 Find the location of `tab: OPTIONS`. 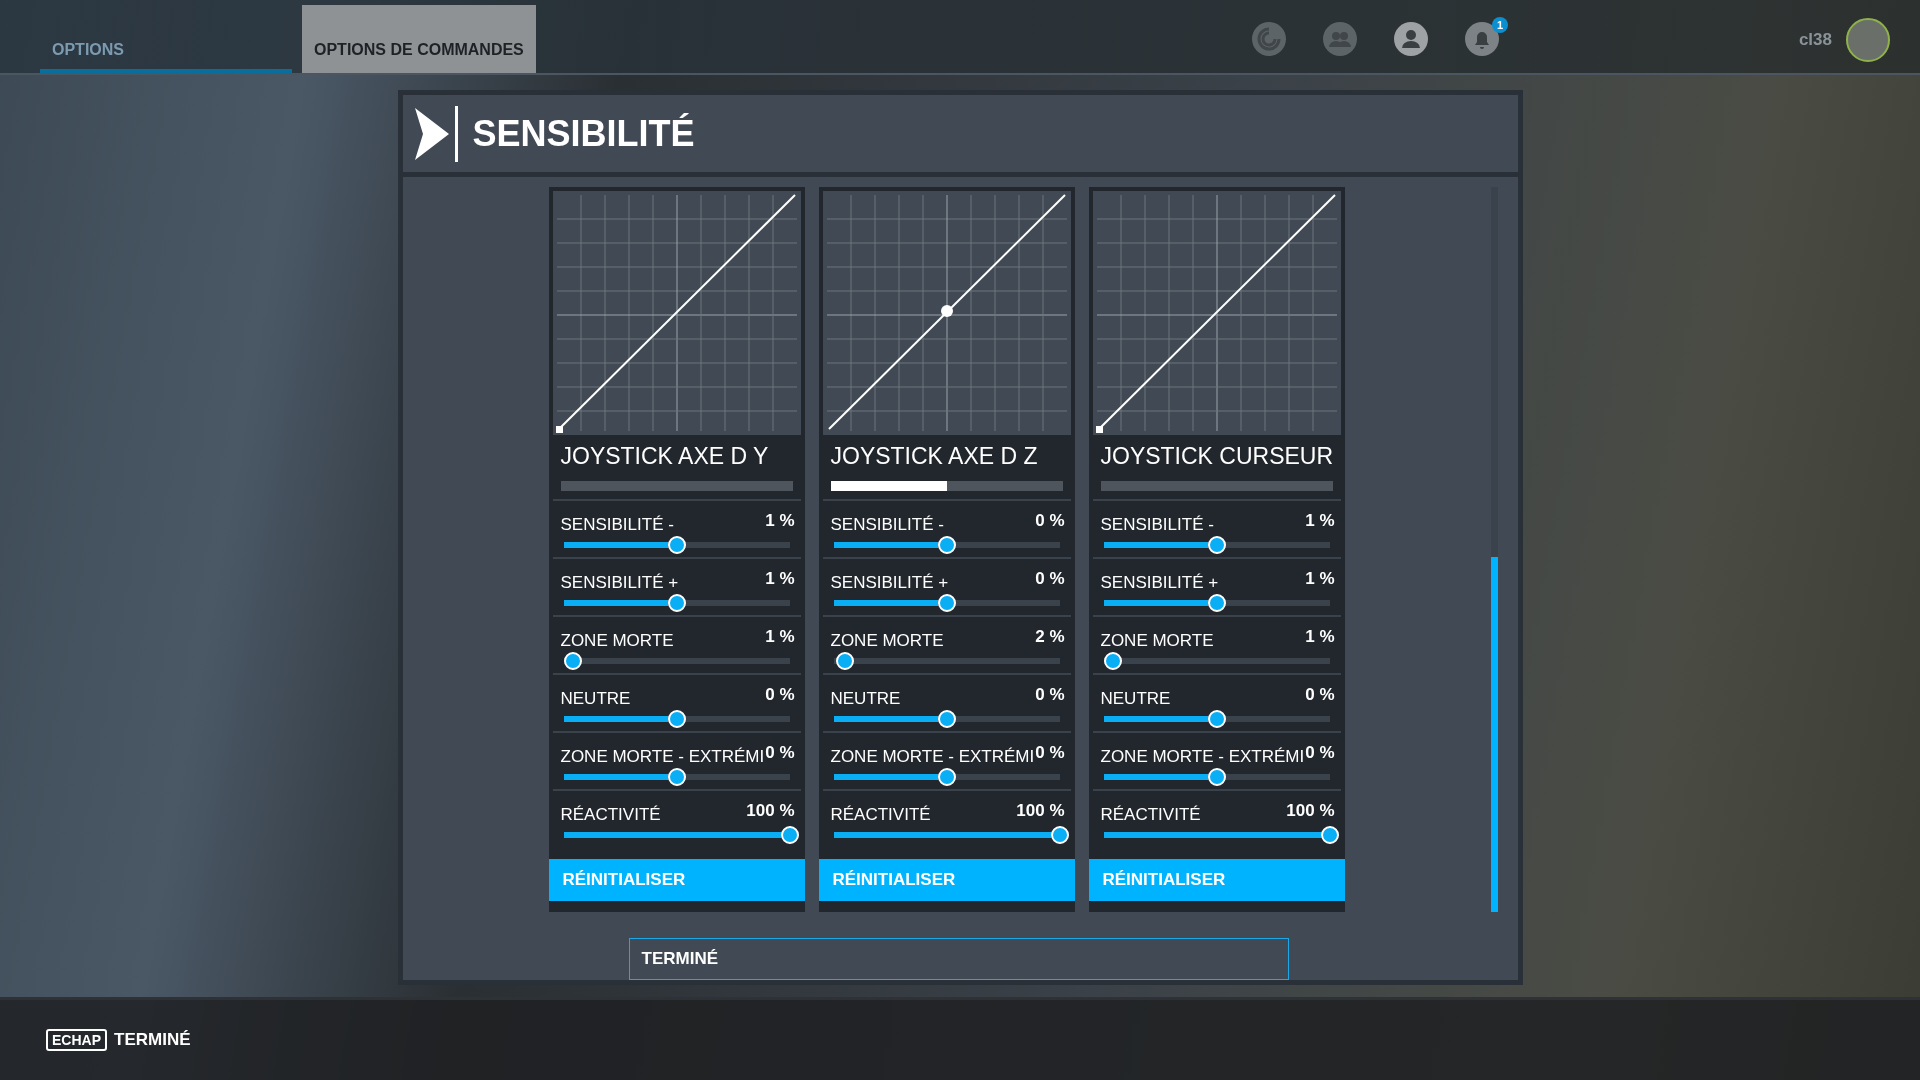

tab: OPTIONS is located at coordinates (166, 39).